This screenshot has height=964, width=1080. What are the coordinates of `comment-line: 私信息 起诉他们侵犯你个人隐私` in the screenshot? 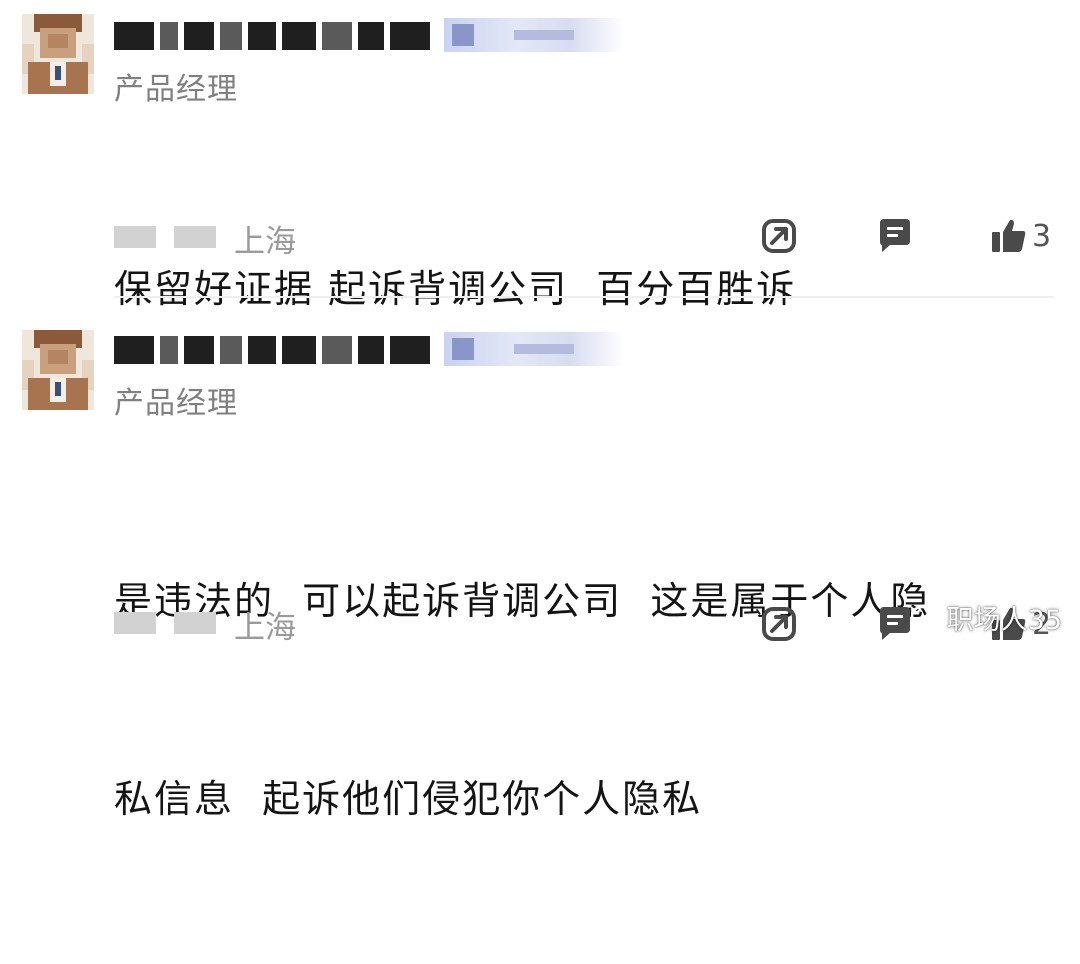 It's located at (408, 799).